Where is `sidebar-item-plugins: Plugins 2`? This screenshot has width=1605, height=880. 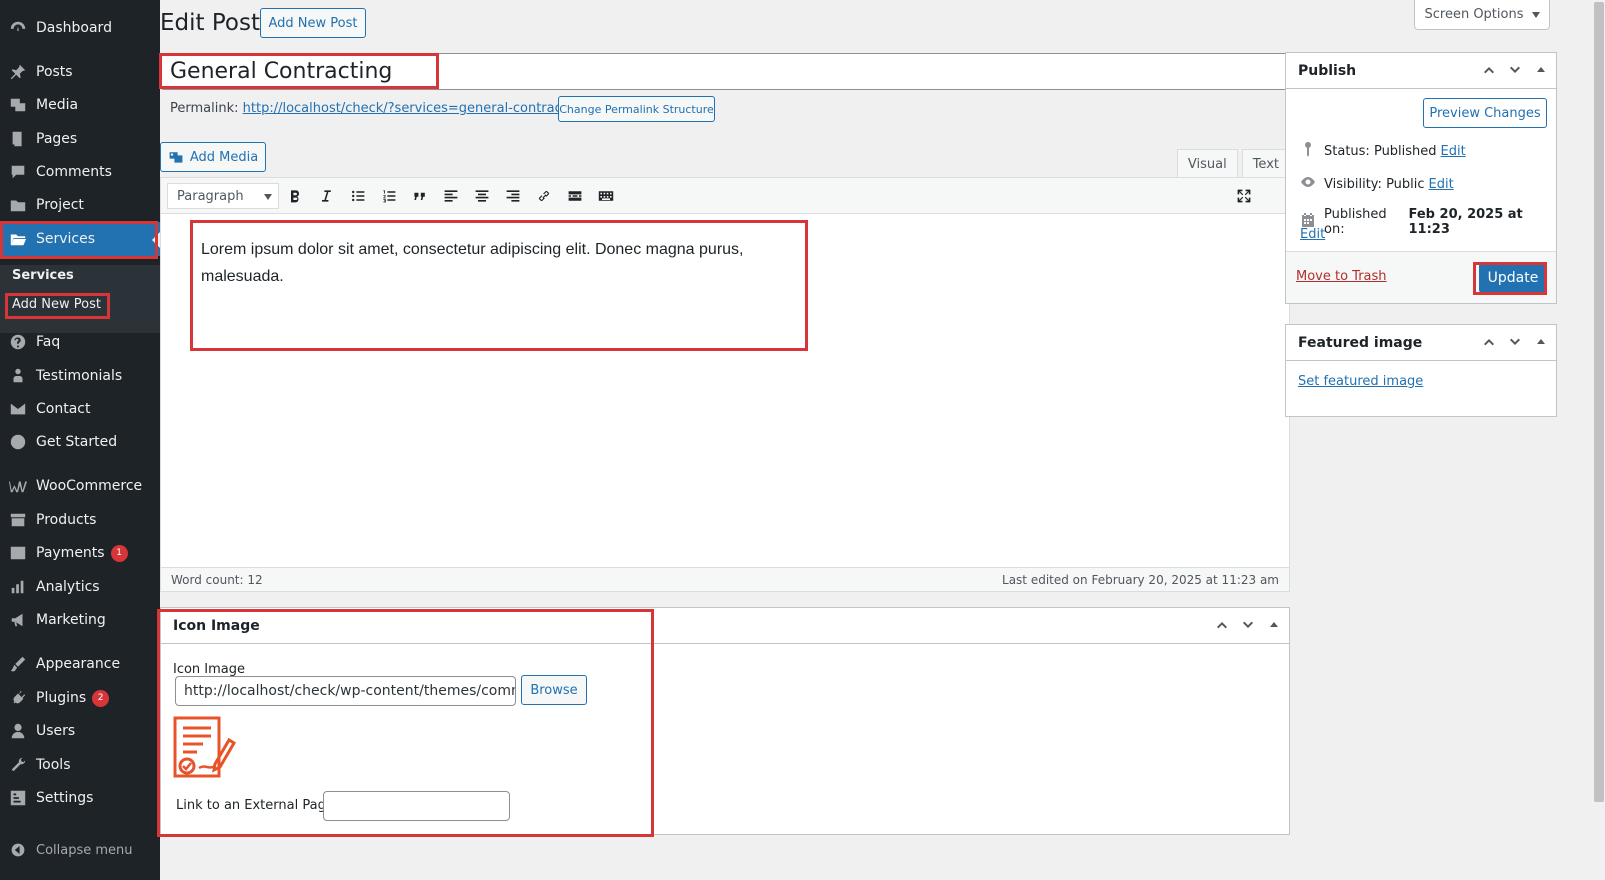 sidebar-item-plugins: Plugins 2 is located at coordinates (80, 698).